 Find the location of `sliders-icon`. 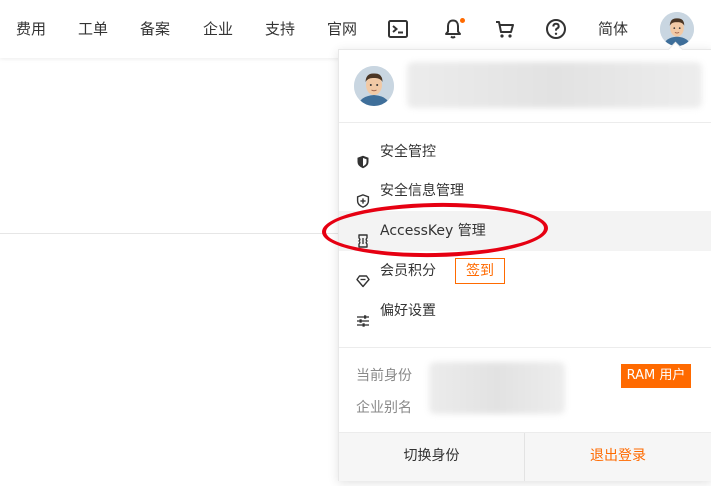

sliders-icon is located at coordinates (363, 315).